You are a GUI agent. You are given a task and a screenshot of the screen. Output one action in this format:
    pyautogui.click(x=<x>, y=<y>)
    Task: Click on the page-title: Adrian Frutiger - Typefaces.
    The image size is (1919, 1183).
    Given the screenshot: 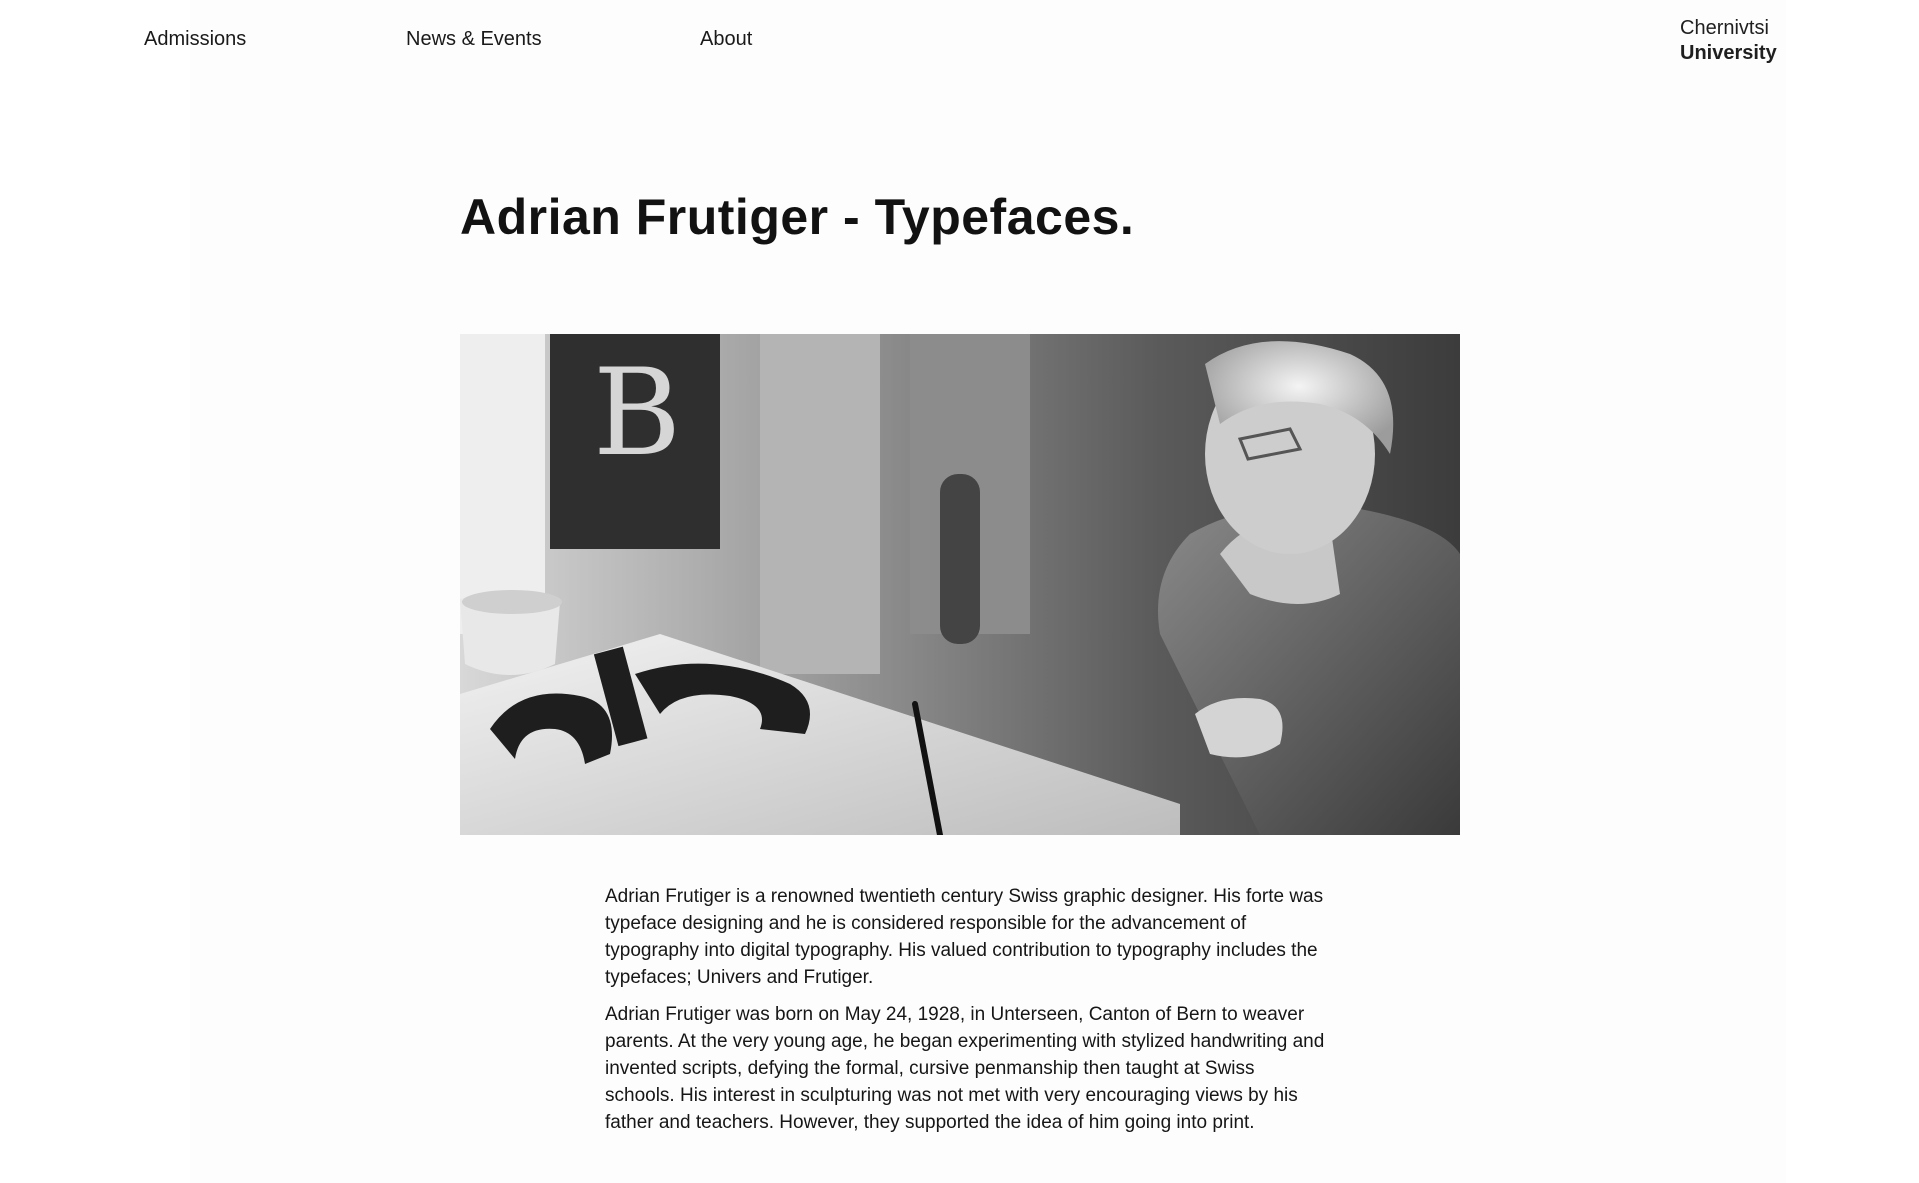 What is the action you would take?
    pyautogui.click(x=797, y=217)
    